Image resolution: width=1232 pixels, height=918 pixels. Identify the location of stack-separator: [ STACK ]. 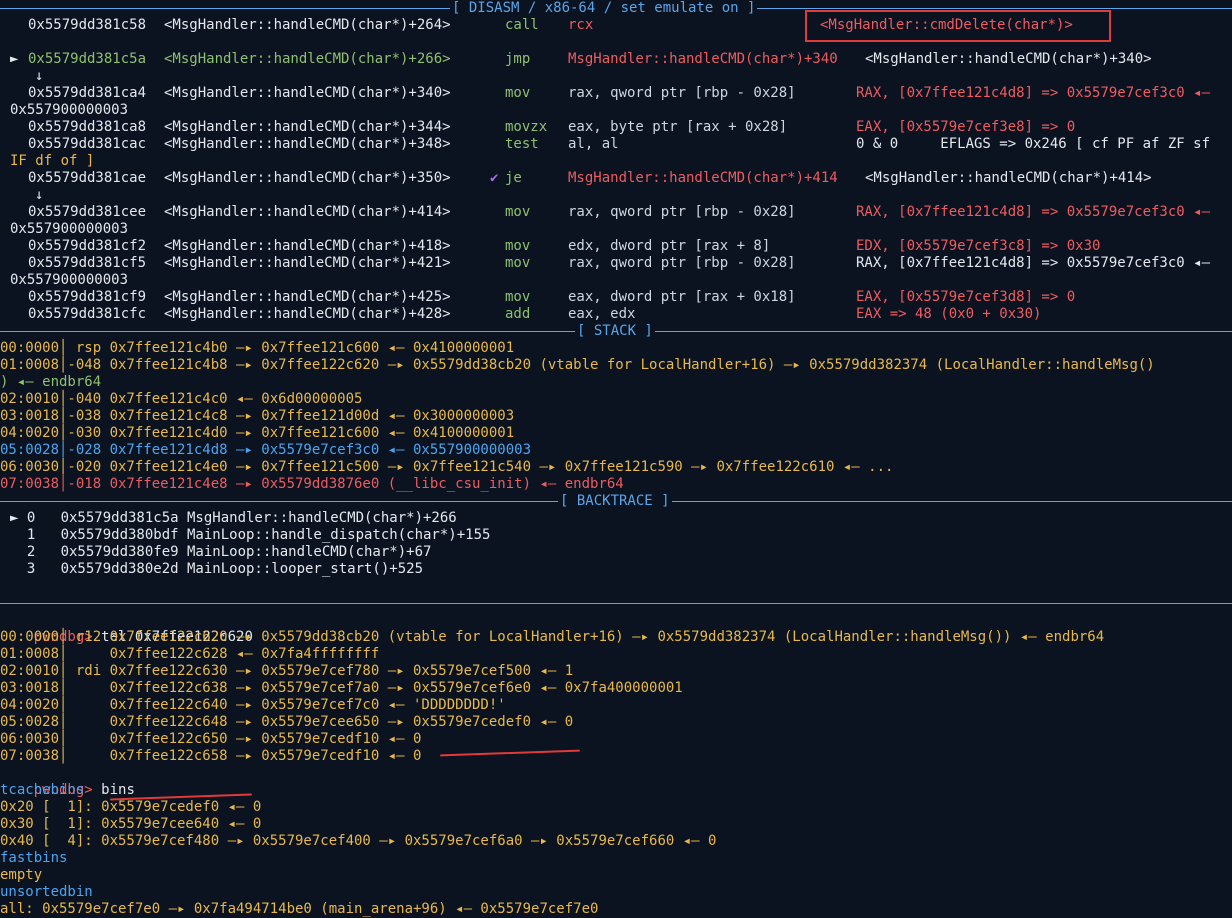
(616, 331).